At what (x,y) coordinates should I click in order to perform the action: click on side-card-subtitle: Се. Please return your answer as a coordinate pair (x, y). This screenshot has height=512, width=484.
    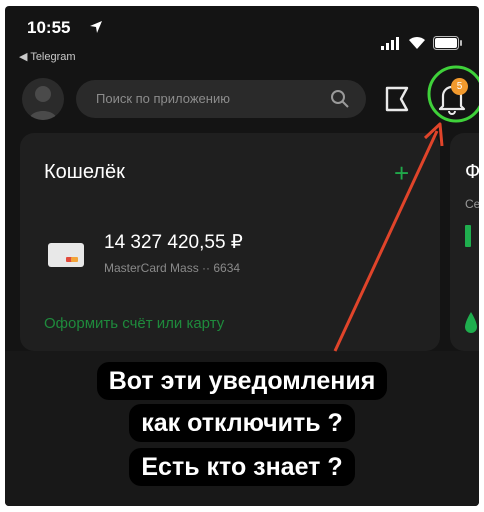
    Looking at the image, I should click on (472, 204).